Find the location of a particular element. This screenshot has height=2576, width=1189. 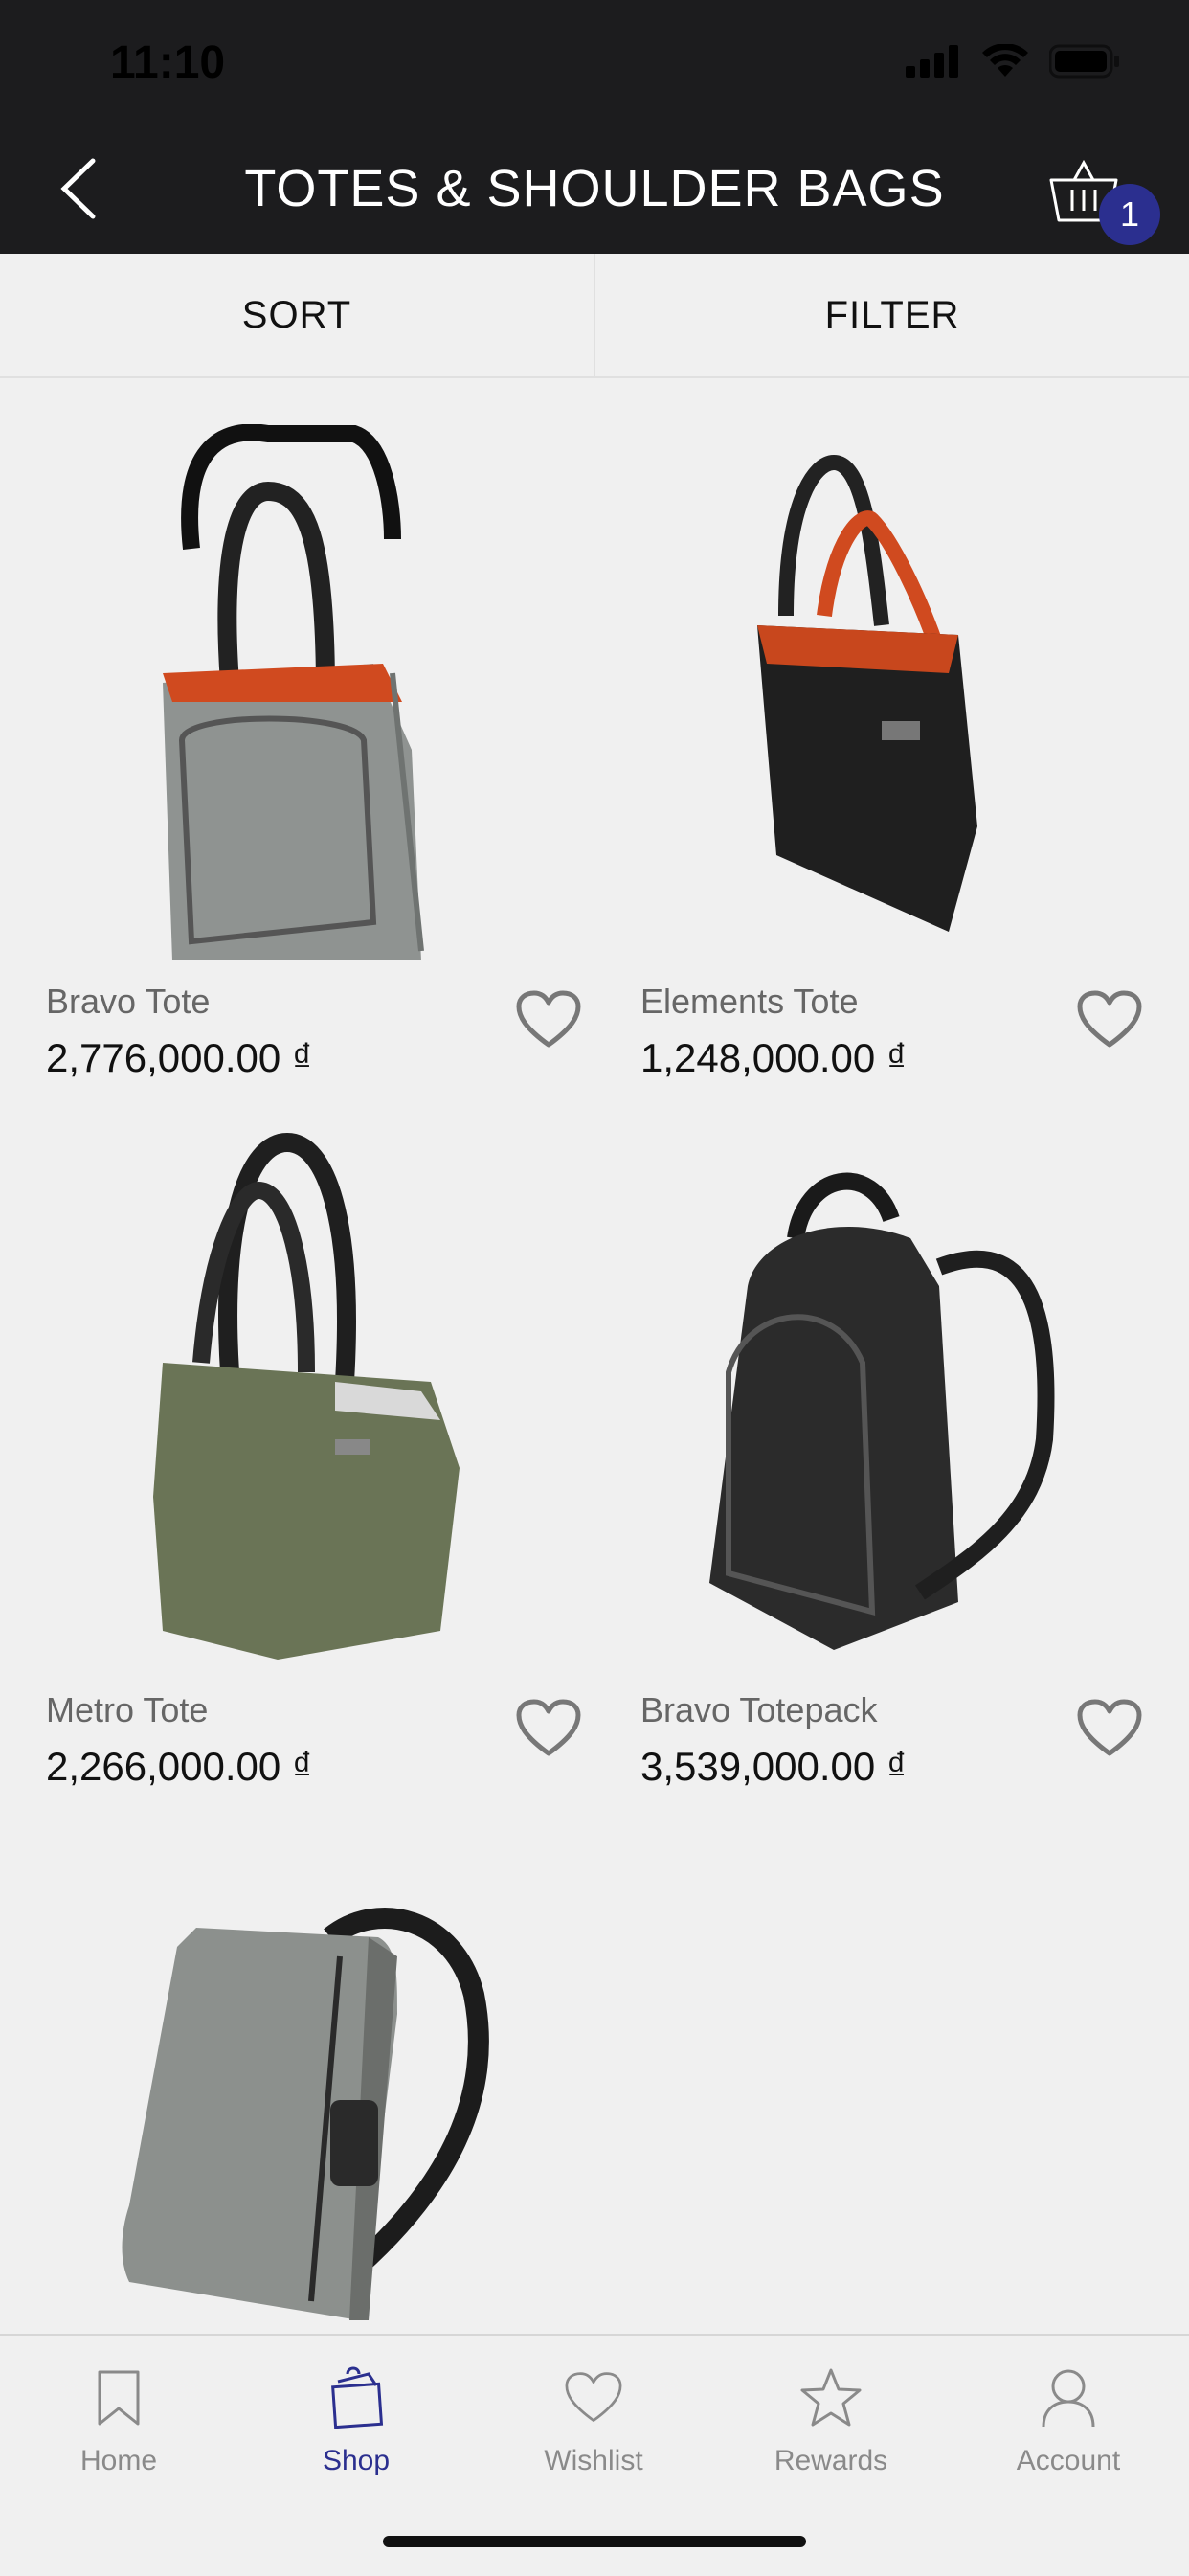

product-card-bravo-tote: Bravo Tote 2,776,000.00 ₫ is located at coordinates (297, 730).